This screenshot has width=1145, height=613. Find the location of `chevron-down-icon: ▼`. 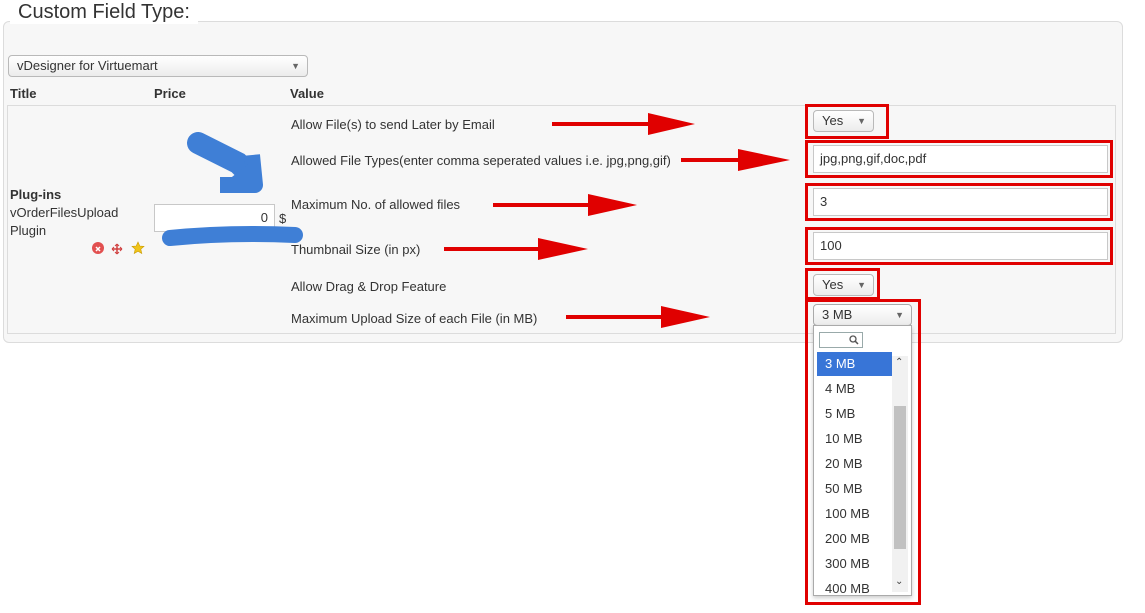

chevron-down-icon: ▼ is located at coordinates (295, 66).